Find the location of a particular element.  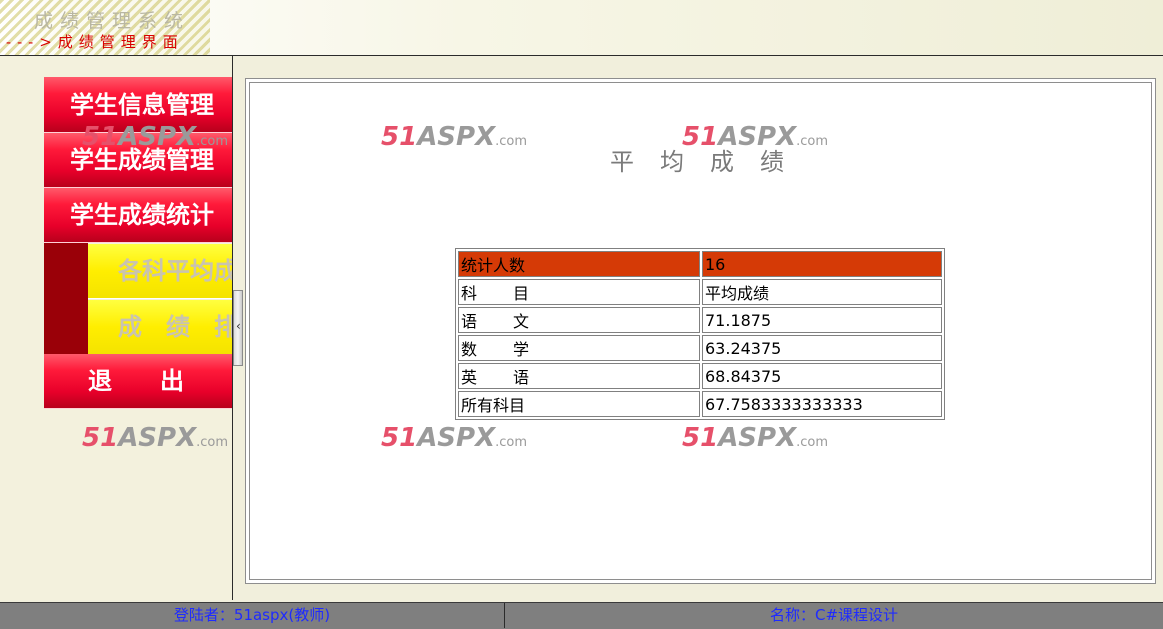

count-value-cell: 16 is located at coordinates (822, 264).